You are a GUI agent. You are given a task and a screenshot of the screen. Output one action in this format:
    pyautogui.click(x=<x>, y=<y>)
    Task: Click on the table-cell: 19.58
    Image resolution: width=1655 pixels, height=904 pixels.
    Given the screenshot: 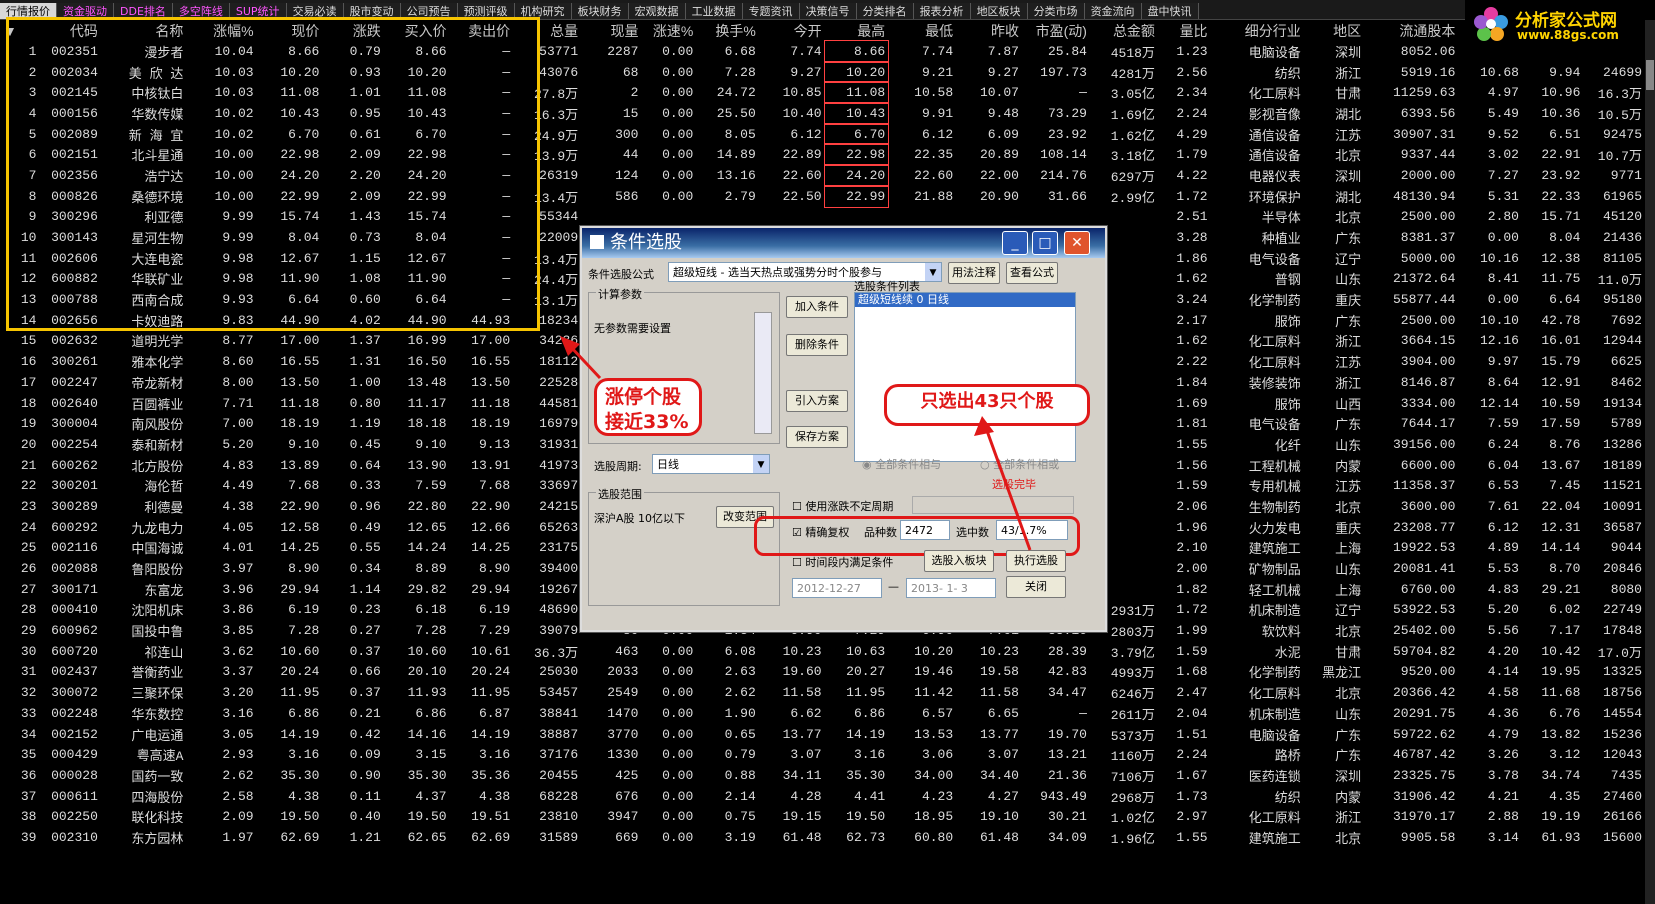 What is the action you would take?
    pyautogui.click(x=999, y=672)
    